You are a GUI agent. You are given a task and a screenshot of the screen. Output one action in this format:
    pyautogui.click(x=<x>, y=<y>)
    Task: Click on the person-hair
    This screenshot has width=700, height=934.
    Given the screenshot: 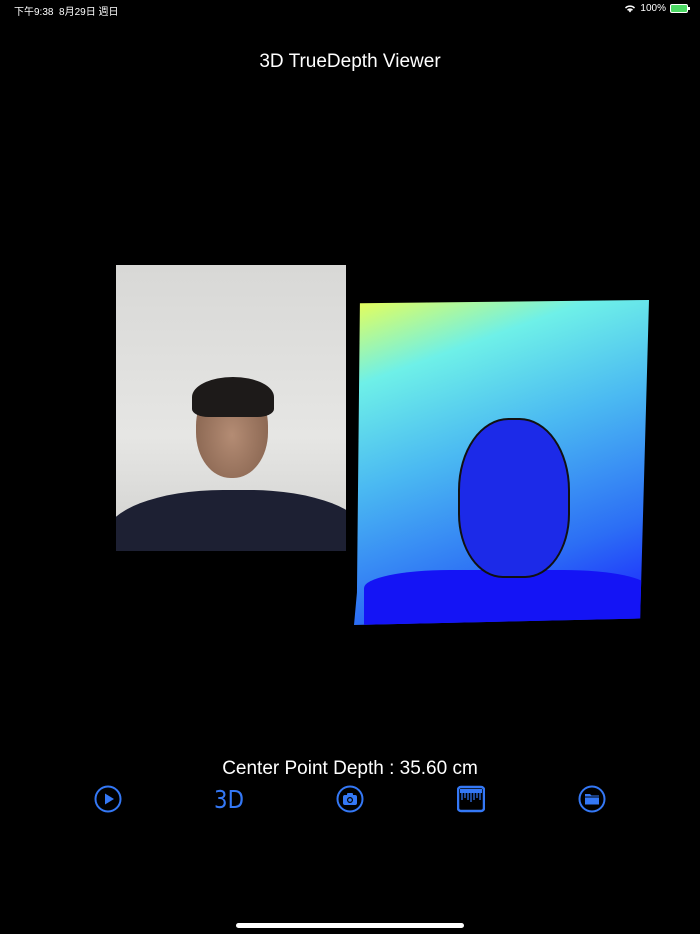 What is the action you would take?
    pyautogui.click(x=233, y=397)
    